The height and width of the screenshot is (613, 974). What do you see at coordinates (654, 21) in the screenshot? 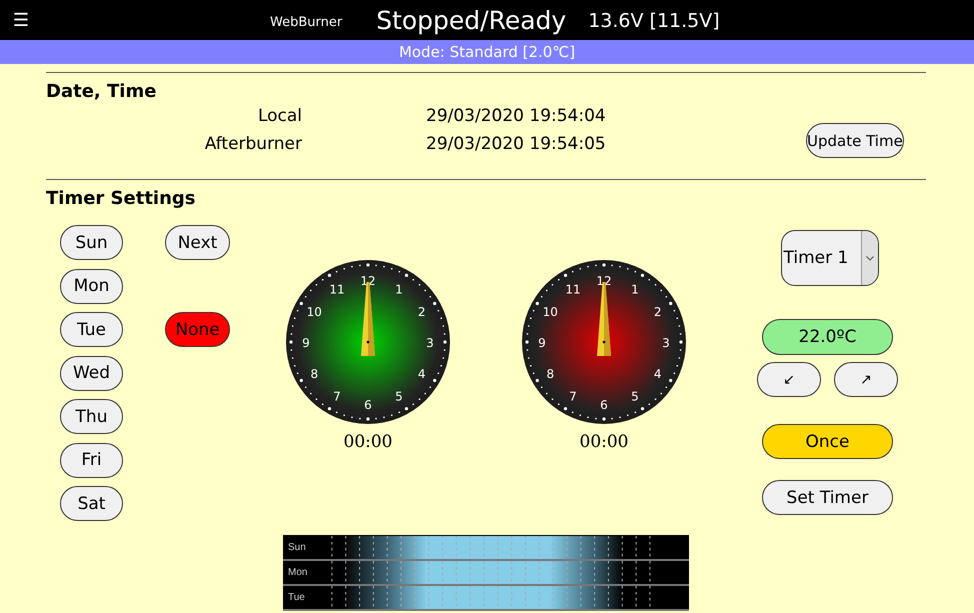
I see `voltage-text: 13.6V [11.5V]` at bounding box center [654, 21].